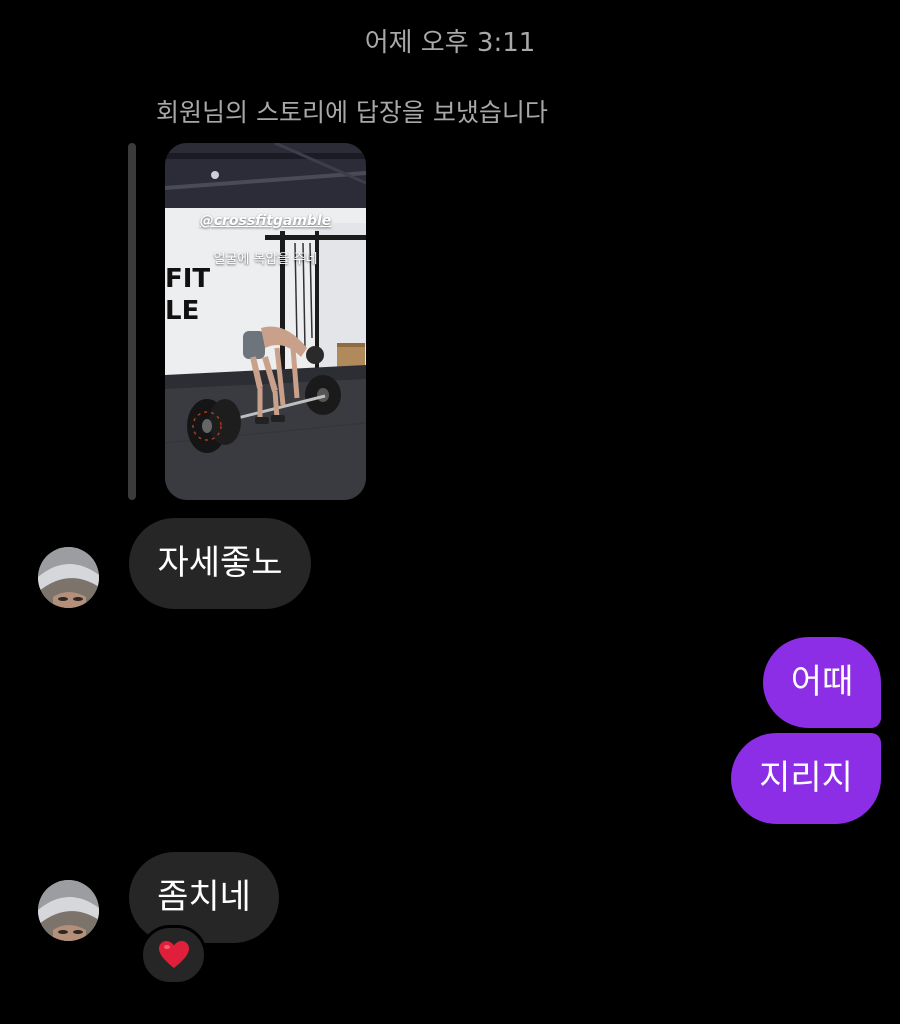  I want to click on thread-timestamp: 어제 오후 3:11, so click(450, 43).